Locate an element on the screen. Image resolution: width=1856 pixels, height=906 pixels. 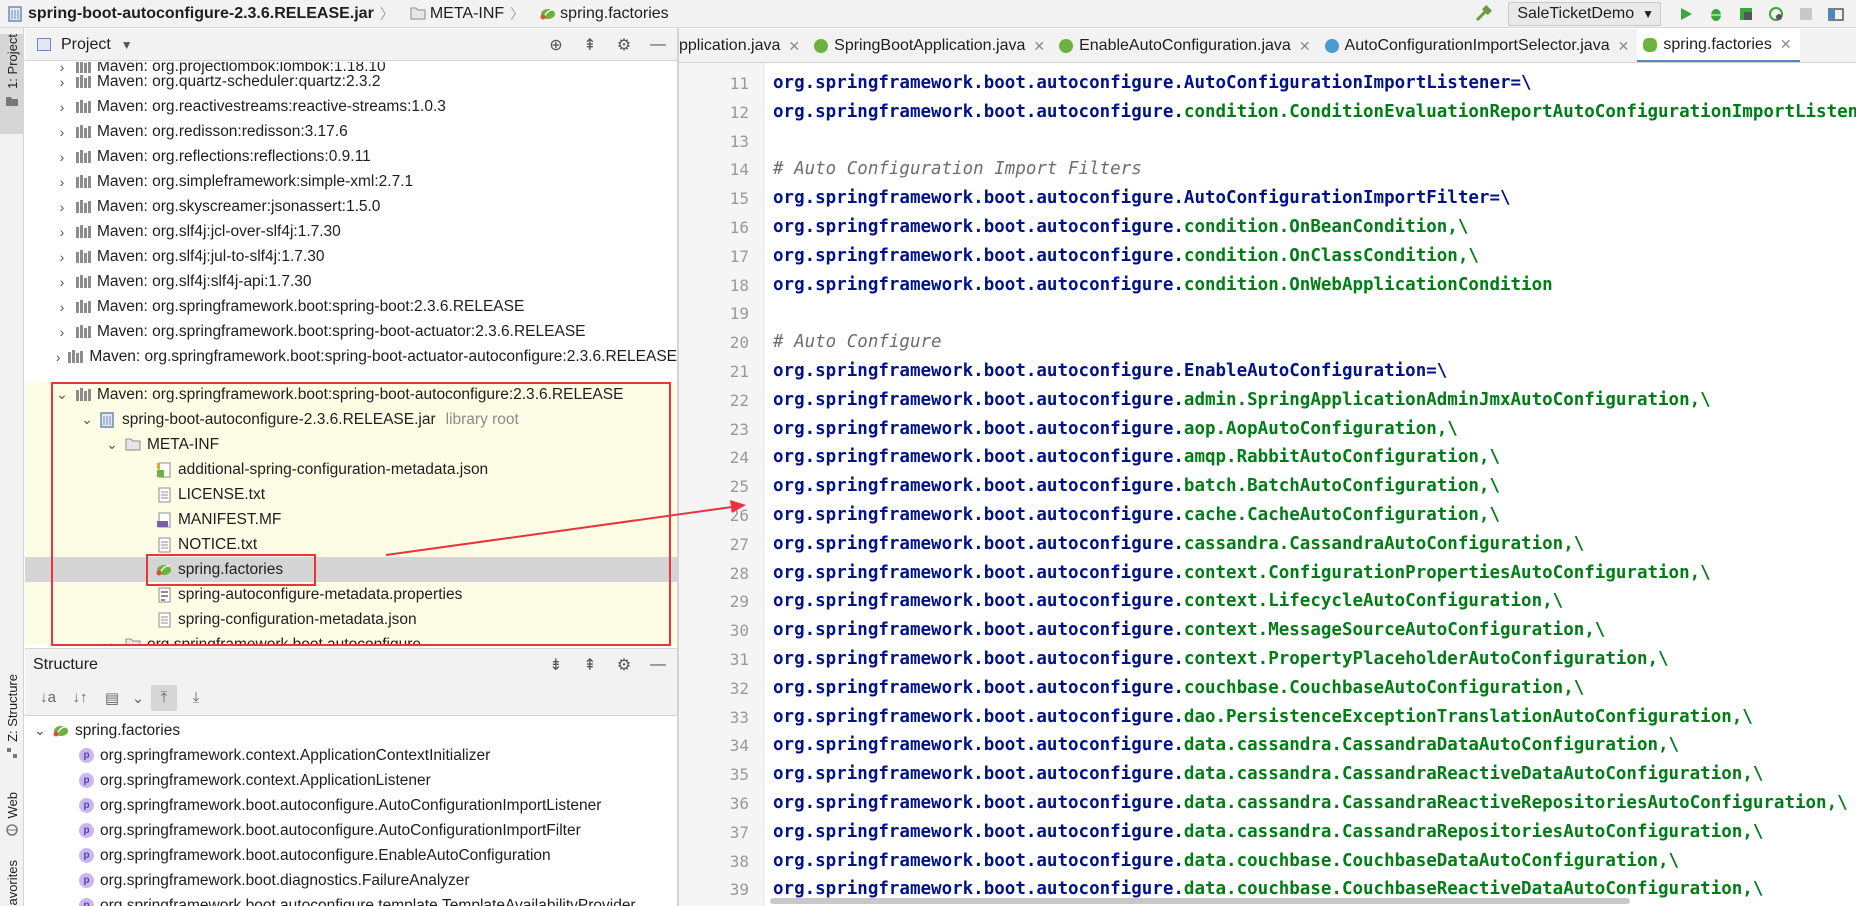
tab-autoconfigurationimportselector-java: AutoConfigurationImportSelector.java ✕ is located at coordinates (1478, 45).